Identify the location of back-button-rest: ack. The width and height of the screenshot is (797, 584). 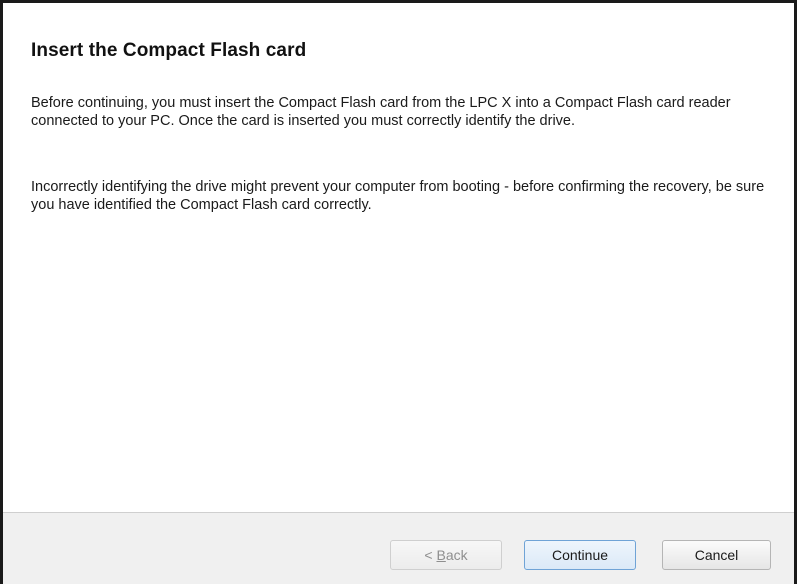
(456, 555).